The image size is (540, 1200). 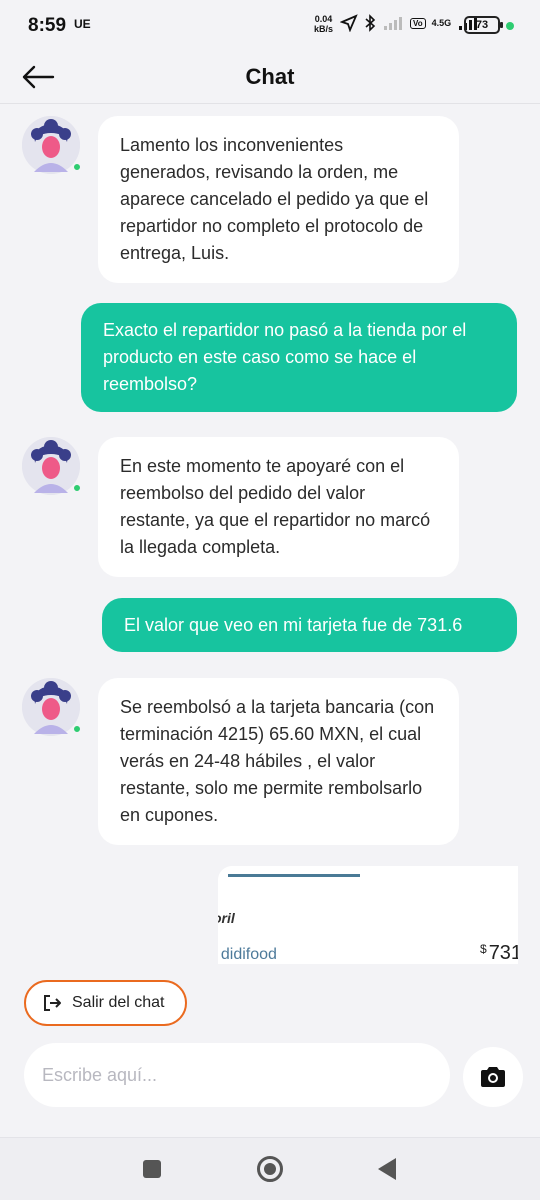 What do you see at coordinates (226, 918) in the screenshot?
I see `card-title: oril` at bounding box center [226, 918].